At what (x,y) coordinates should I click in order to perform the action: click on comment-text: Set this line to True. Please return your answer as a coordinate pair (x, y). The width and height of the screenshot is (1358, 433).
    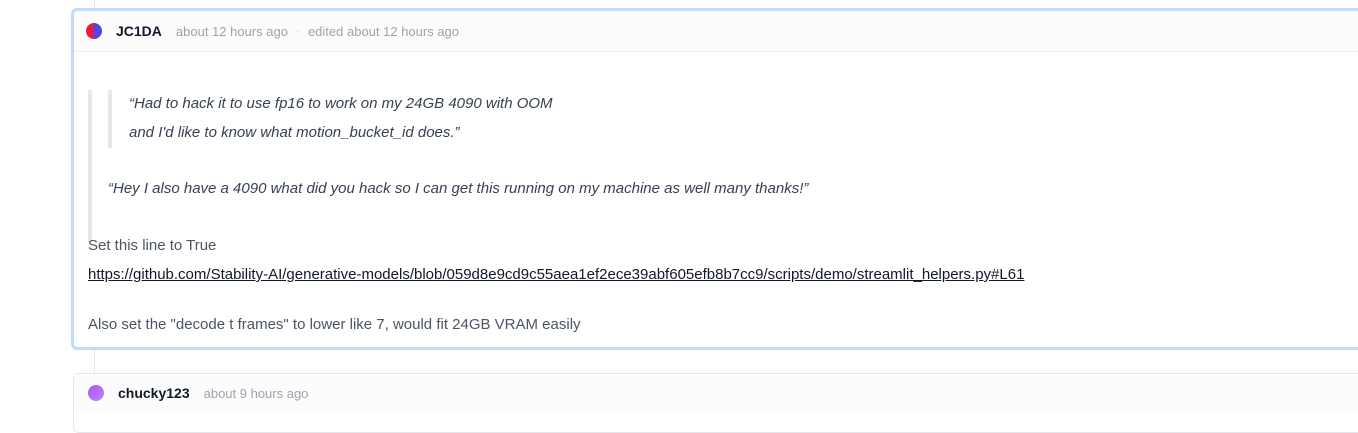
    Looking at the image, I should click on (152, 245).